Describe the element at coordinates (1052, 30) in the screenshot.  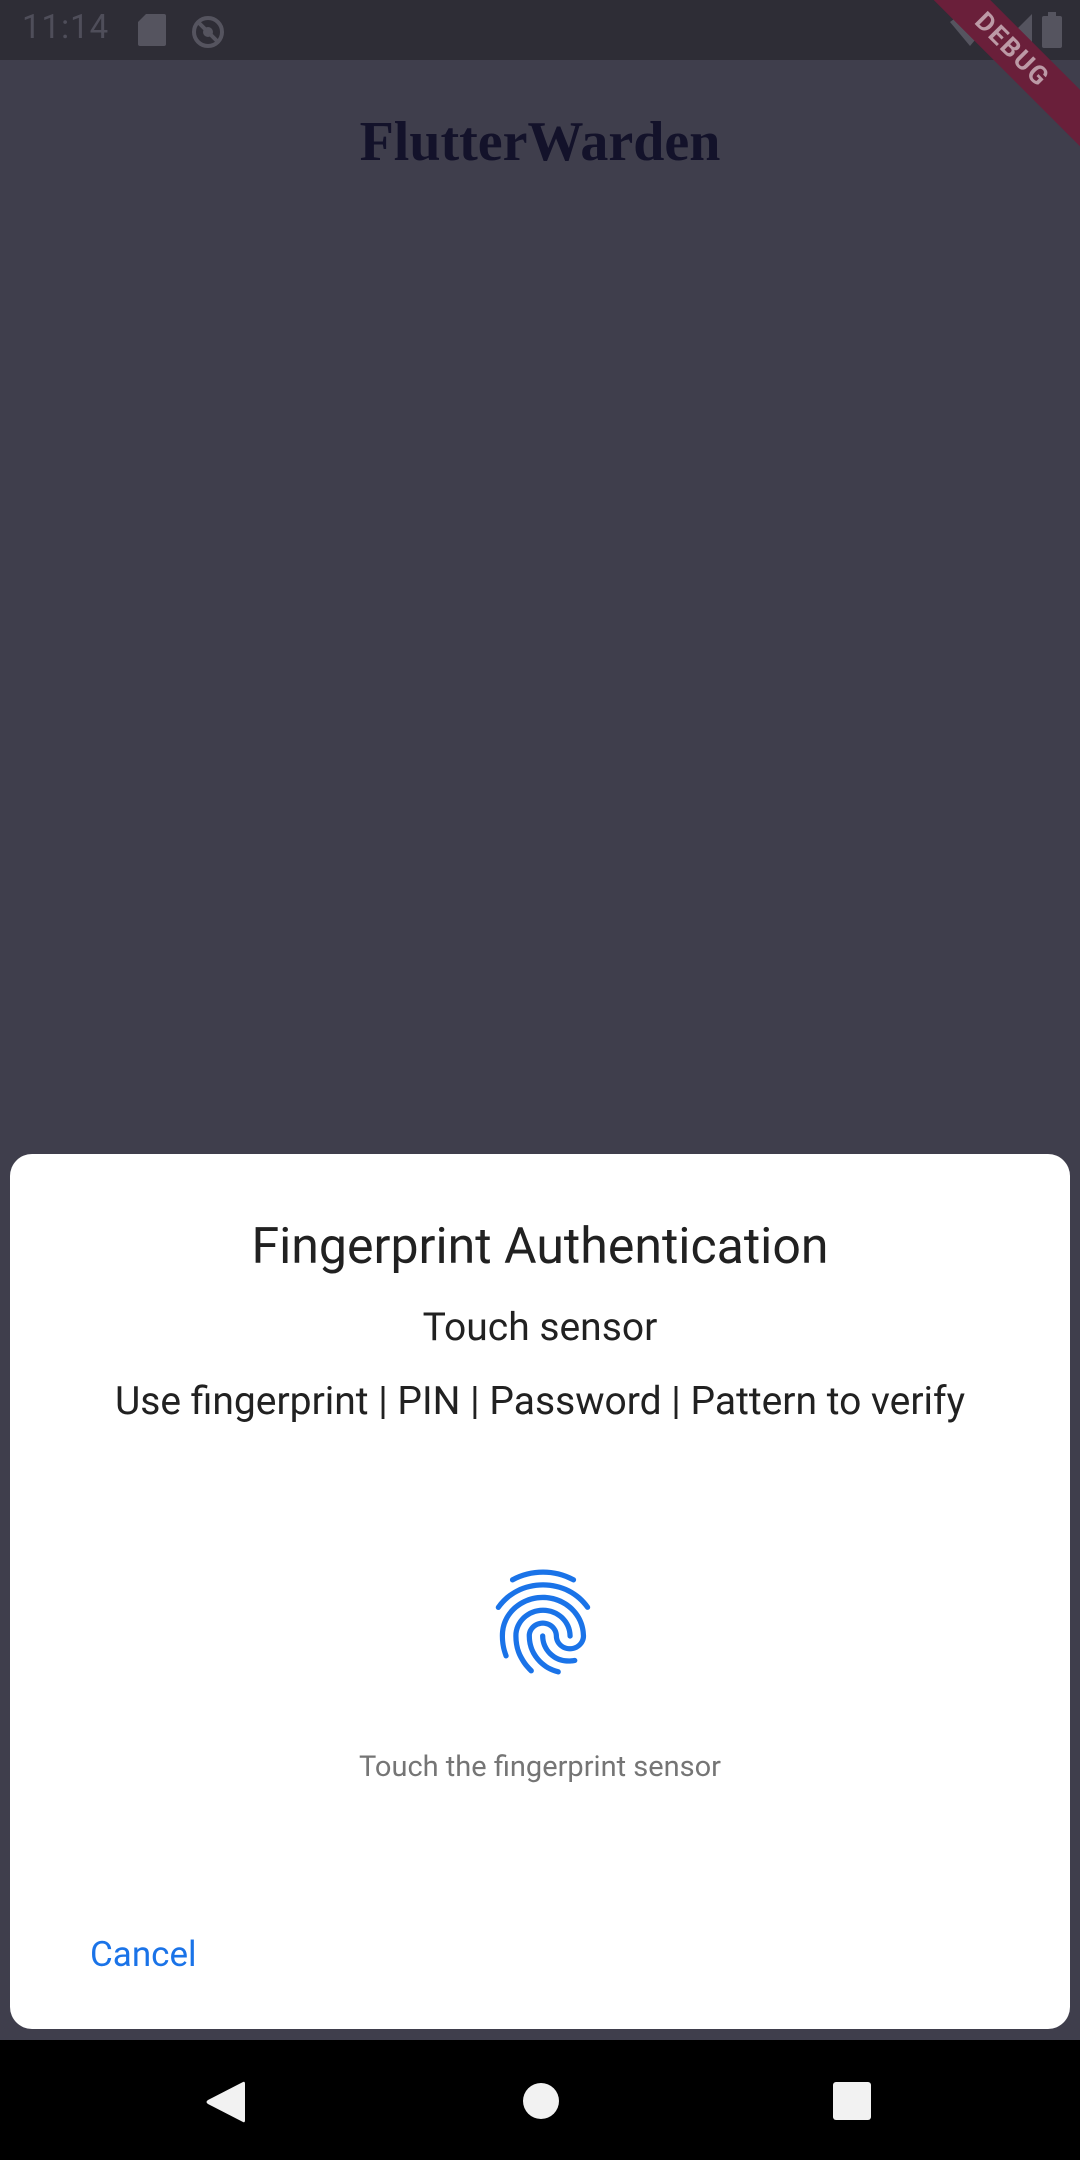
I see `battery-icon` at that location.